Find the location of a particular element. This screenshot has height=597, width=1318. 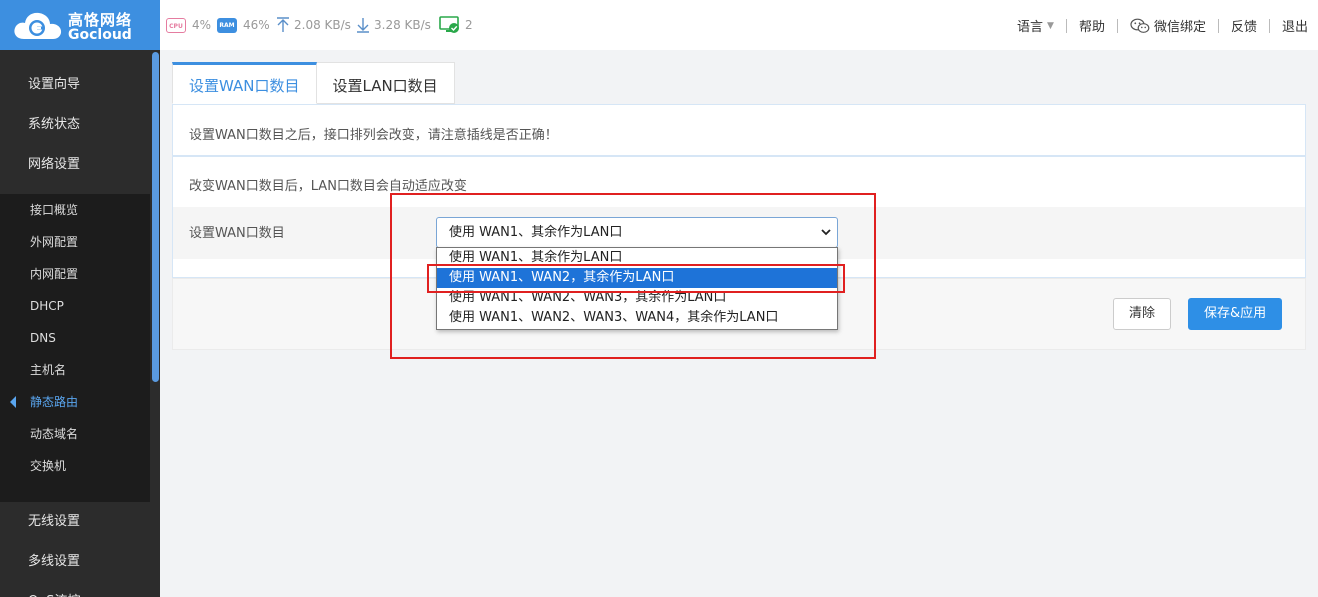

top-nav: 语言 ▼ 帮助 微信绑定 反馈 退出 is located at coordinates (1162, 25).